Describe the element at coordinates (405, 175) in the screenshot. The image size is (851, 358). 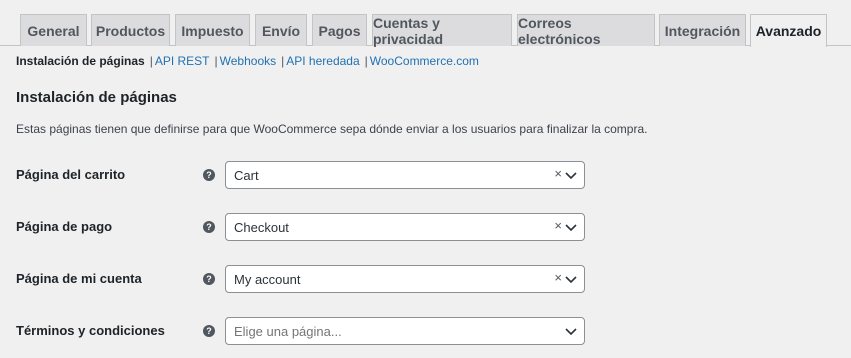
I see `cart-page-select: Cart ×` at that location.